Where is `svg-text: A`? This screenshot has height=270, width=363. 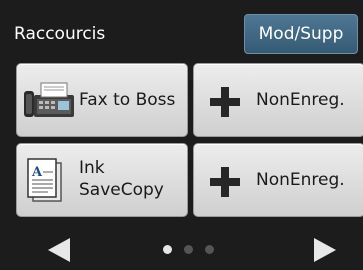 svg-text: A is located at coordinates (37, 172).